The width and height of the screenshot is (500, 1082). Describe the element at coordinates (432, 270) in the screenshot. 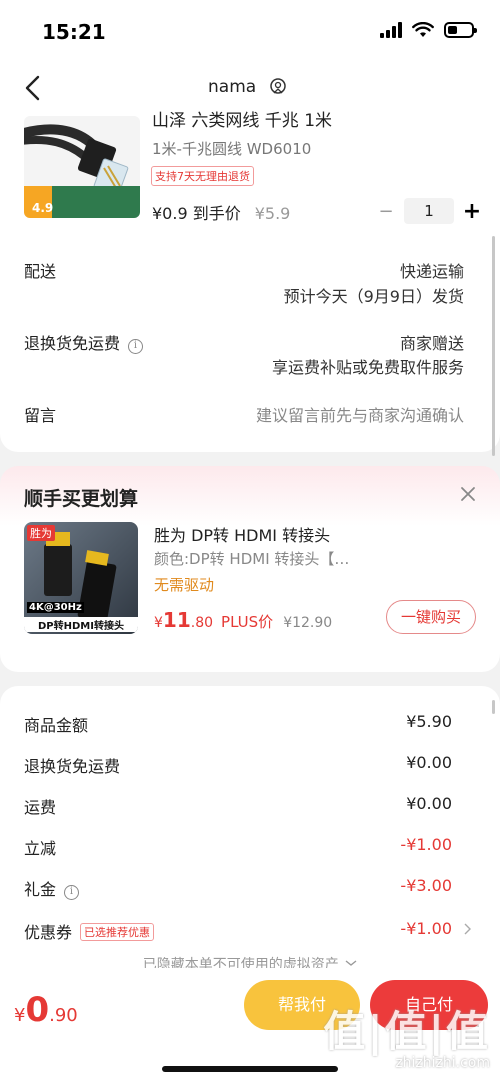

I see `delivery-method: 快递运输` at that location.